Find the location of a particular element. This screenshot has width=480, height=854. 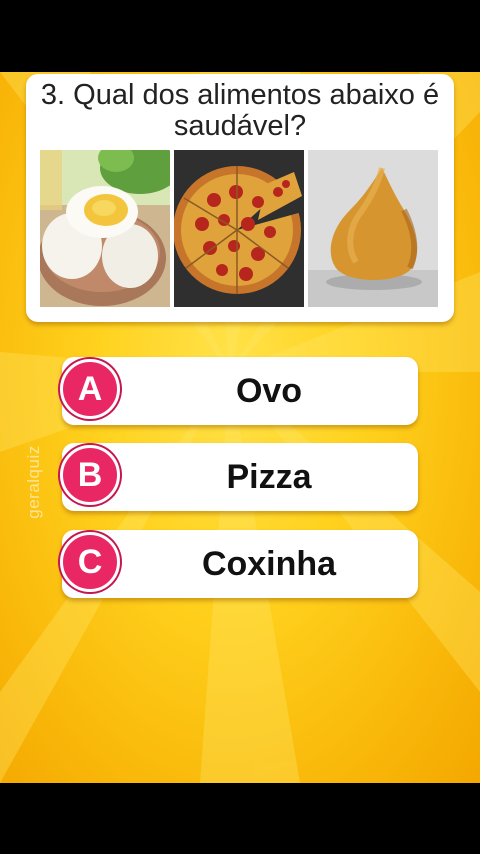

option-b-button: B Pizza is located at coordinates (239, 477).